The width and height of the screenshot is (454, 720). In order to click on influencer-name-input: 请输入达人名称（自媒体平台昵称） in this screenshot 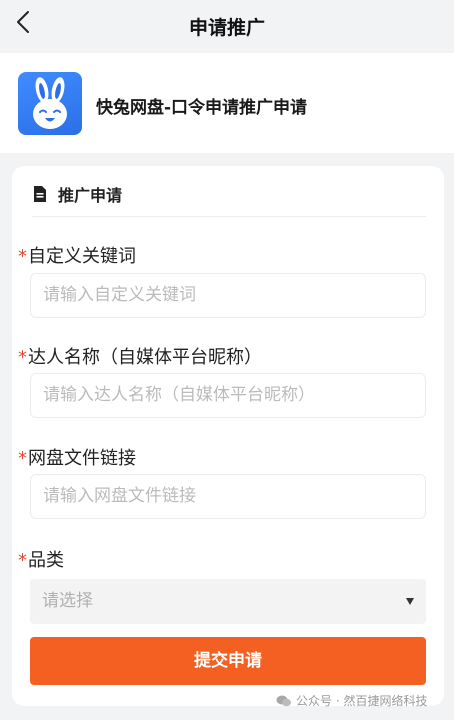, I will do `click(228, 395)`.